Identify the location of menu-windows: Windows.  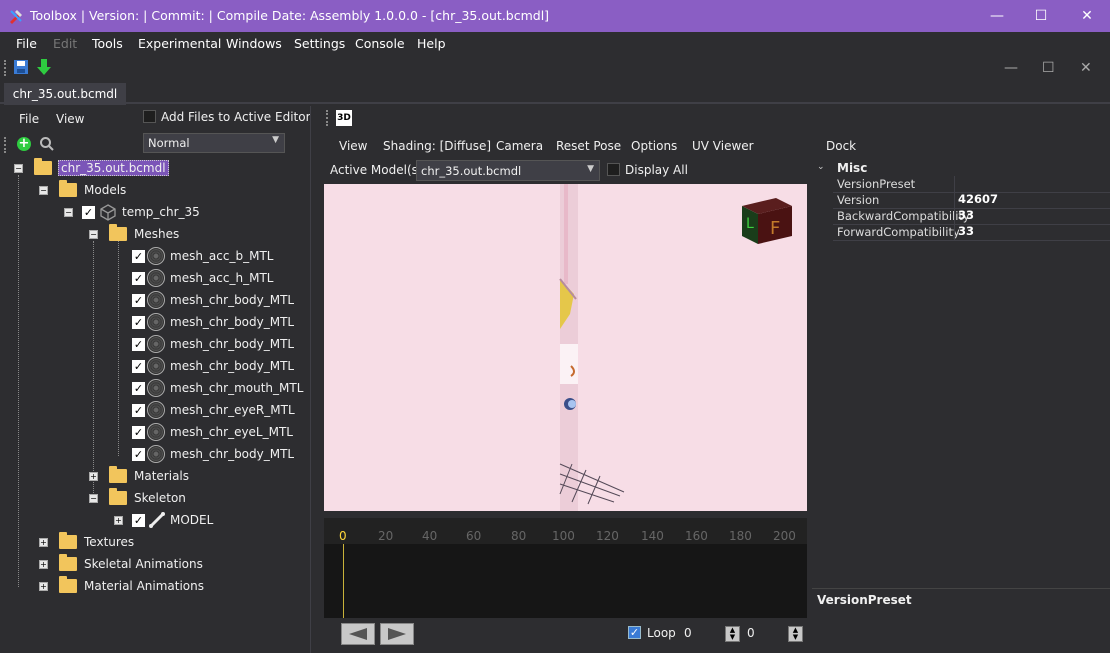
(254, 43).